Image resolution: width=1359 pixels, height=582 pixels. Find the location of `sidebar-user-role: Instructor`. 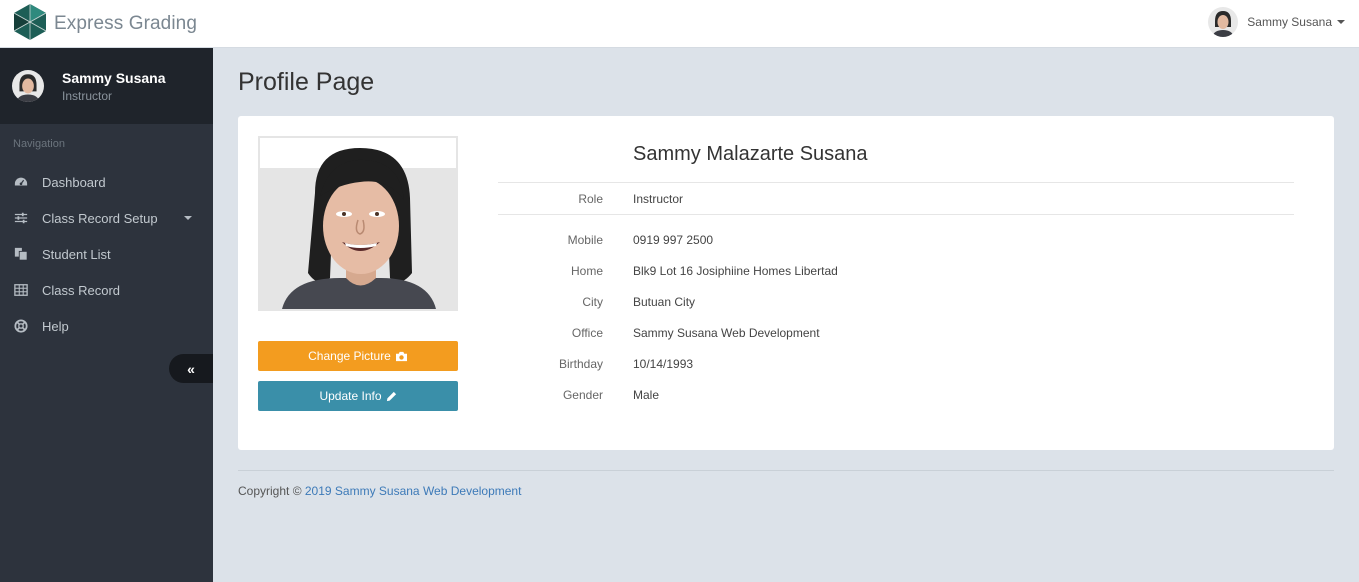

sidebar-user-role: Instructor is located at coordinates (87, 95).